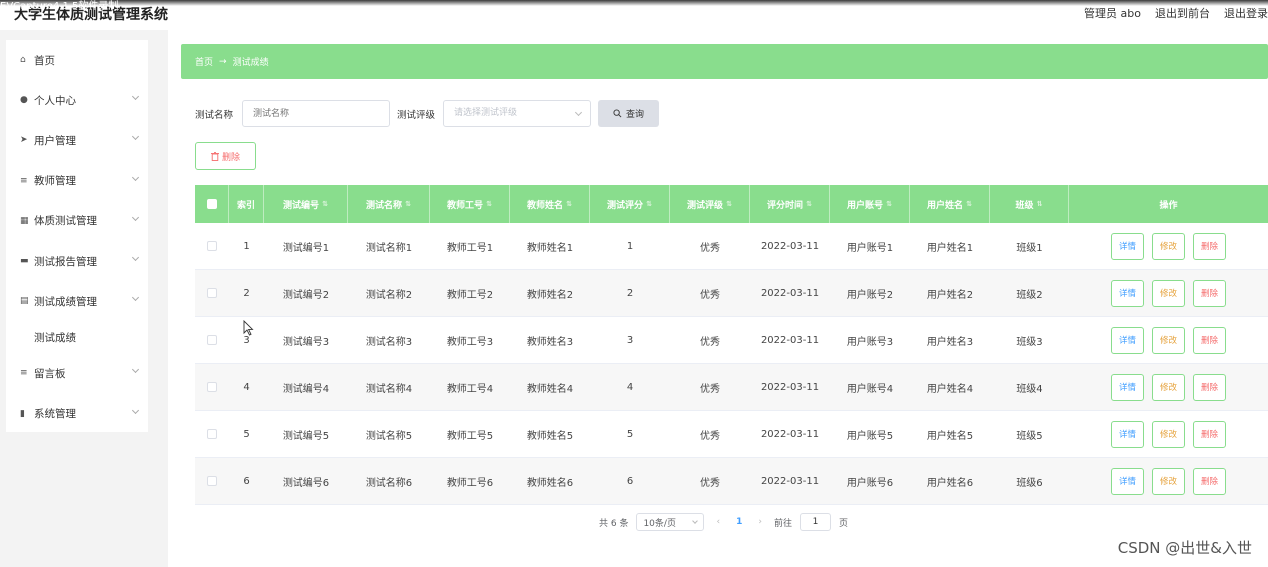 The height and width of the screenshot is (567, 1268). Describe the element at coordinates (870, 204) in the screenshot. I see `header-user-account: 用户账号 ⇅` at that location.